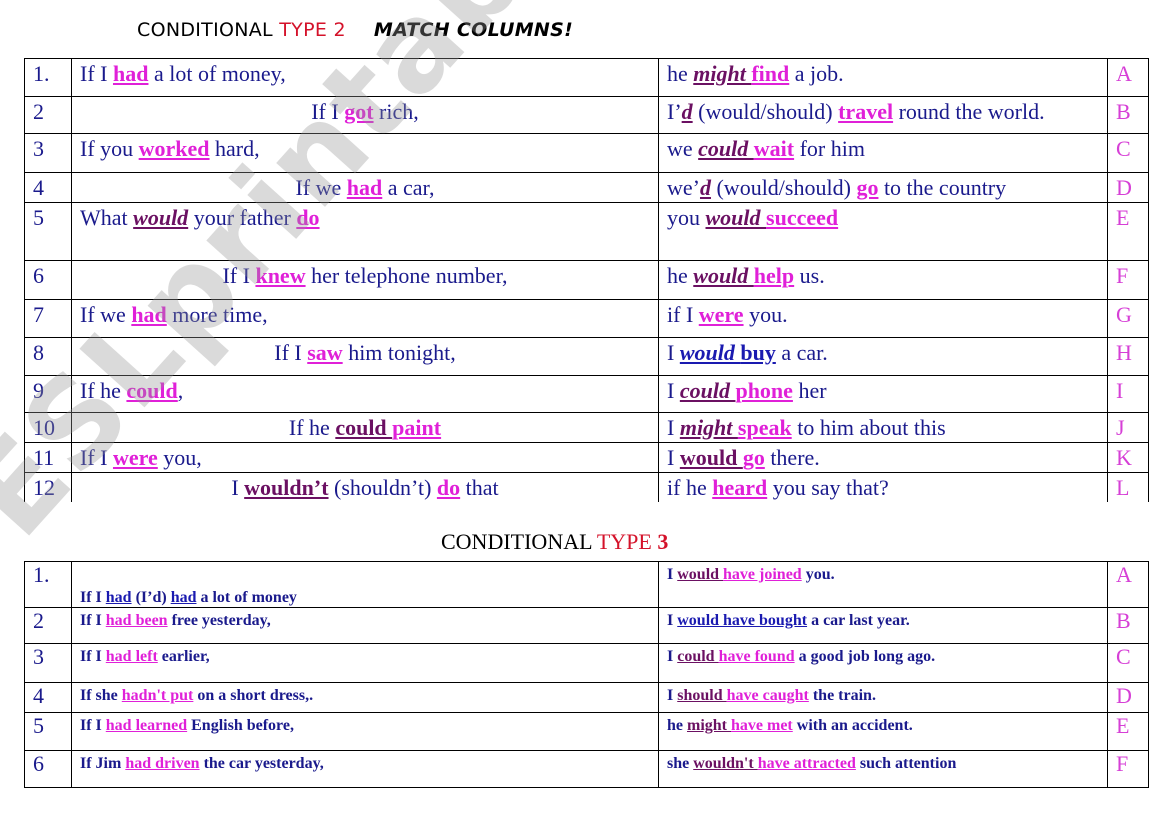  What do you see at coordinates (806, 763) in the screenshot?
I see `highlighted-verb: have attracted` at bounding box center [806, 763].